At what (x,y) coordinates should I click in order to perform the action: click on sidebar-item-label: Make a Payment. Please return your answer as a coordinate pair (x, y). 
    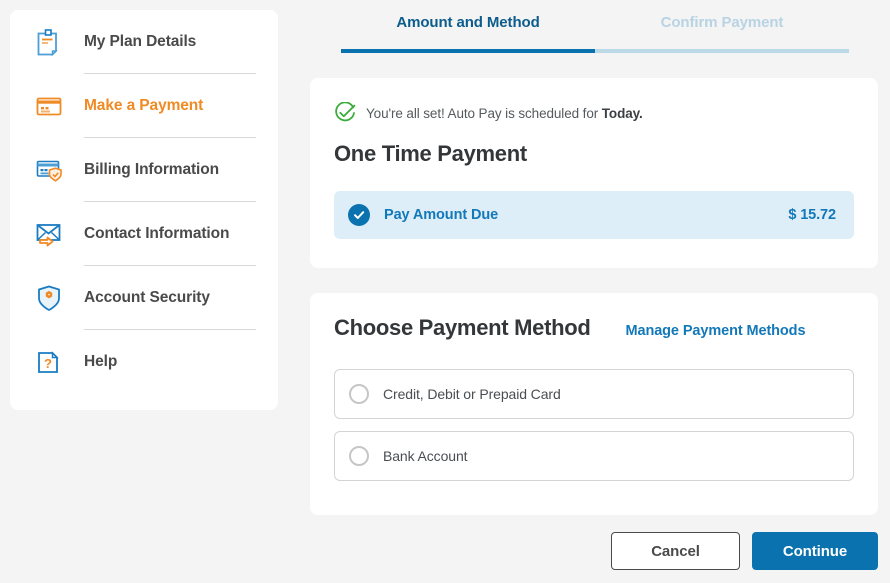
    Looking at the image, I should click on (144, 105).